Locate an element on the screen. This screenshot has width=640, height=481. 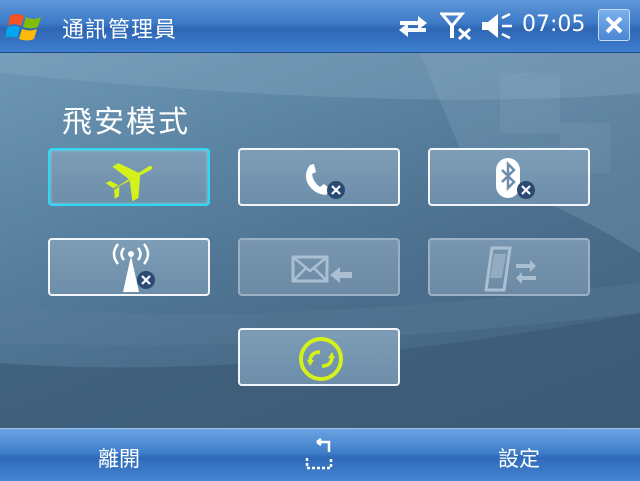
bluetooth-off-icon is located at coordinates (515, 178).